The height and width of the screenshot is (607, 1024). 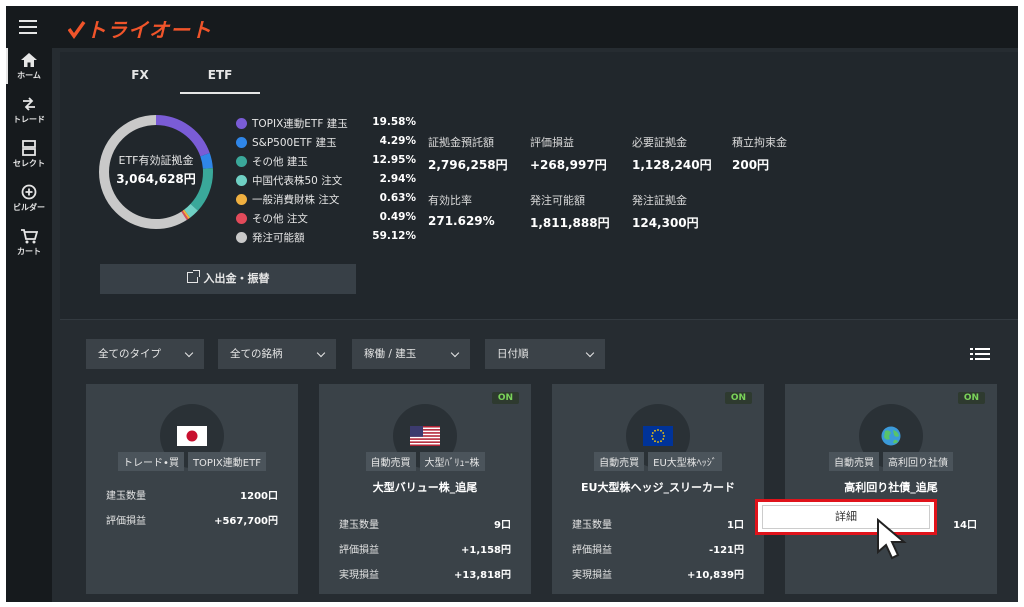 What do you see at coordinates (394, 236) in the screenshot?
I see `legend-value: 59.12%` at bounding box center [394, 236].